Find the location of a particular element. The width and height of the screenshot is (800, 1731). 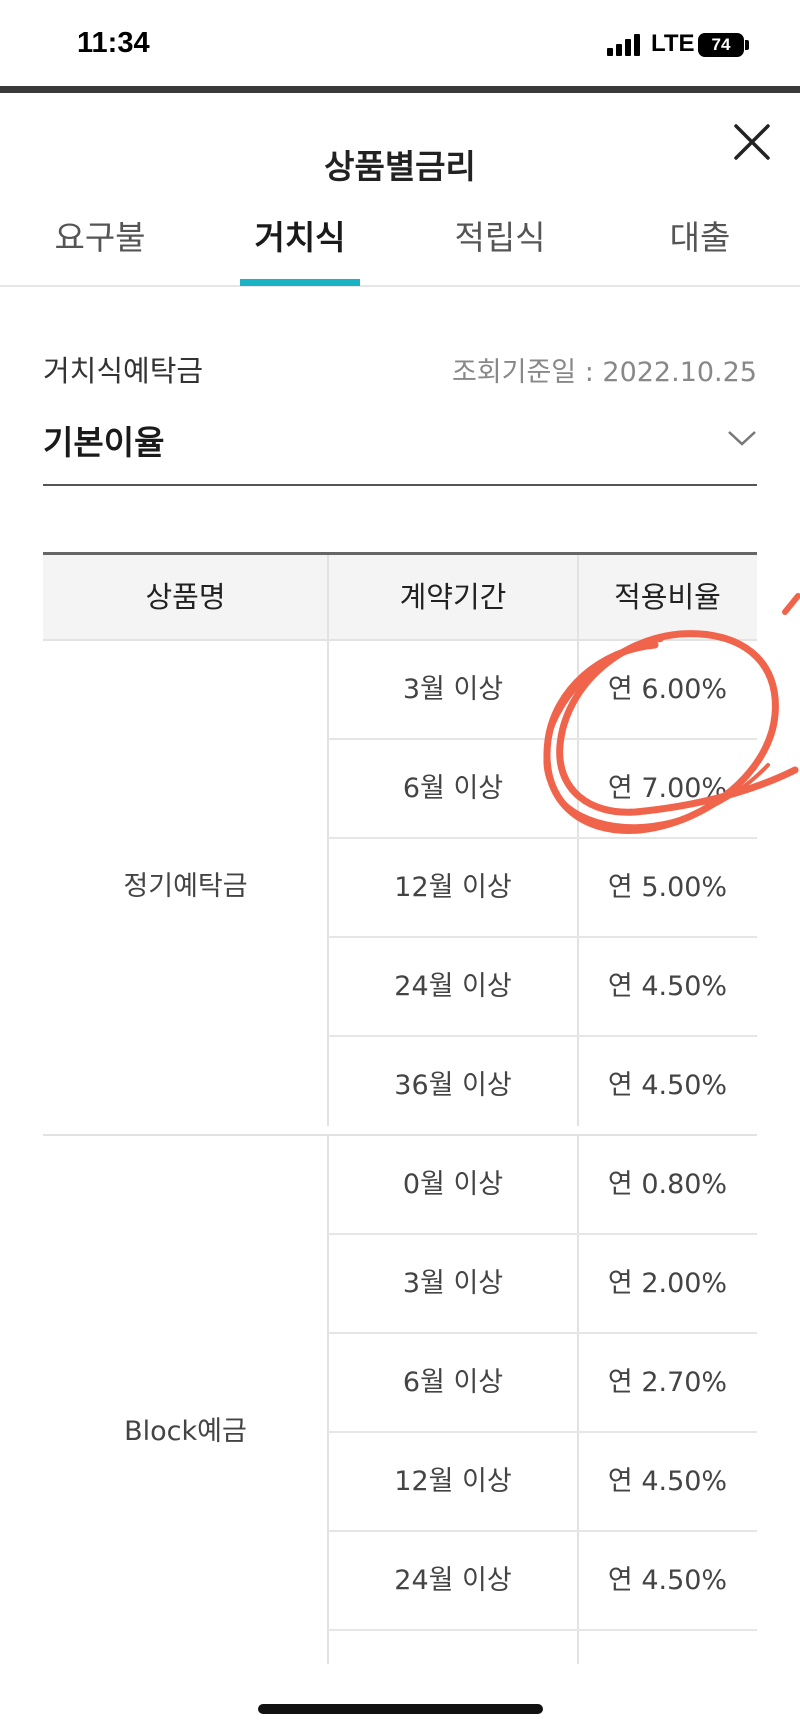

rate-cell: 연 2.00% is located at coordinates (667, 1283).